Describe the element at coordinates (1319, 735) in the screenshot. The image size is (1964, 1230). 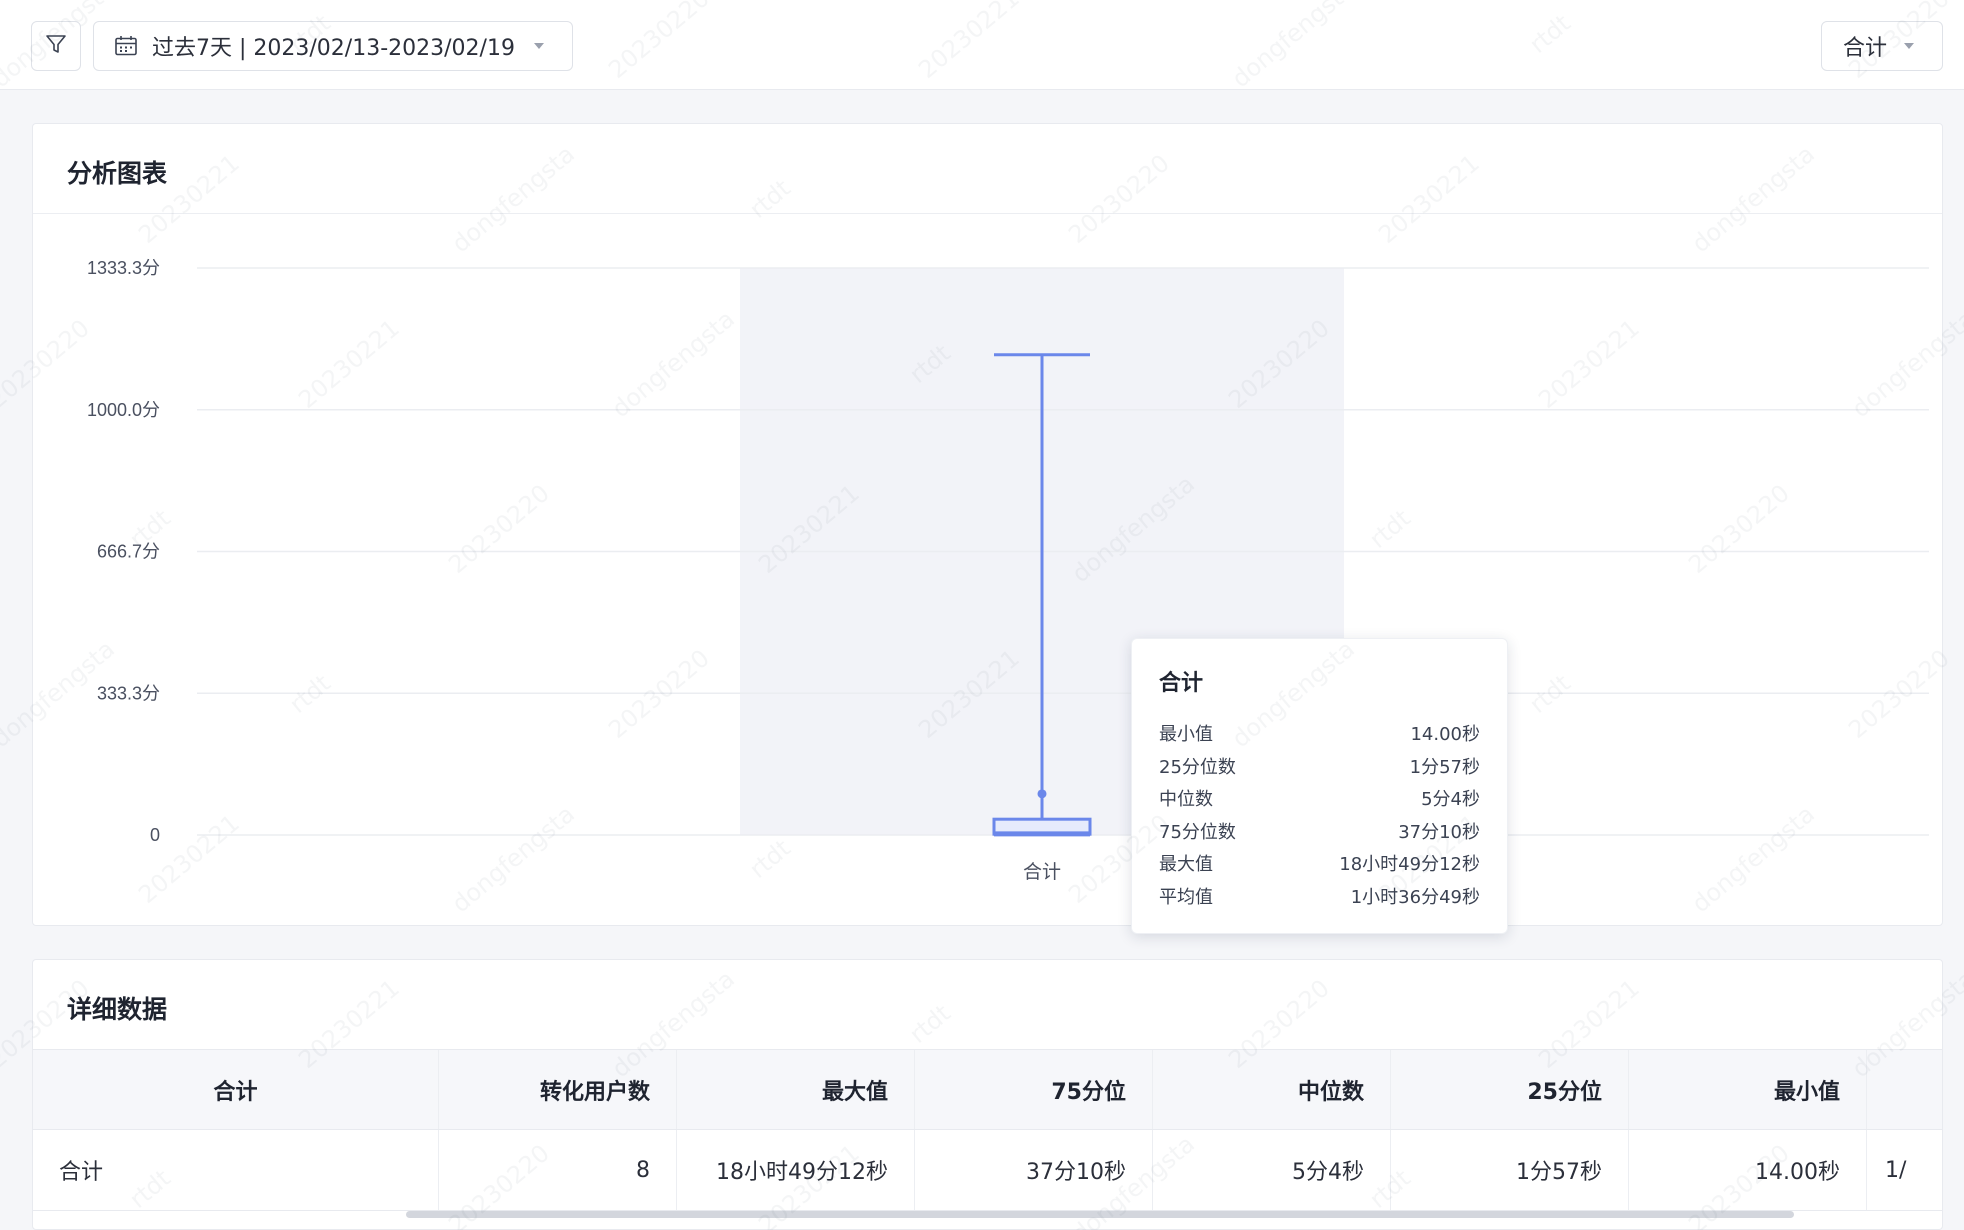
I see `tooltip-row: 最小值 14.00秒` at that location.